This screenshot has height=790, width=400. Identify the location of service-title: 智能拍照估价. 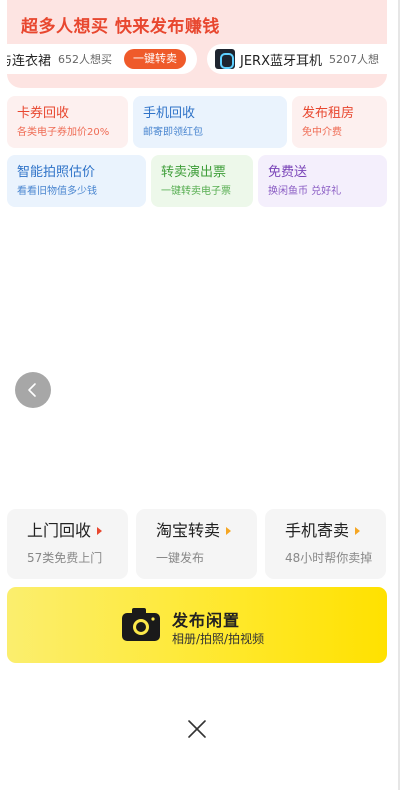
(56, 172).